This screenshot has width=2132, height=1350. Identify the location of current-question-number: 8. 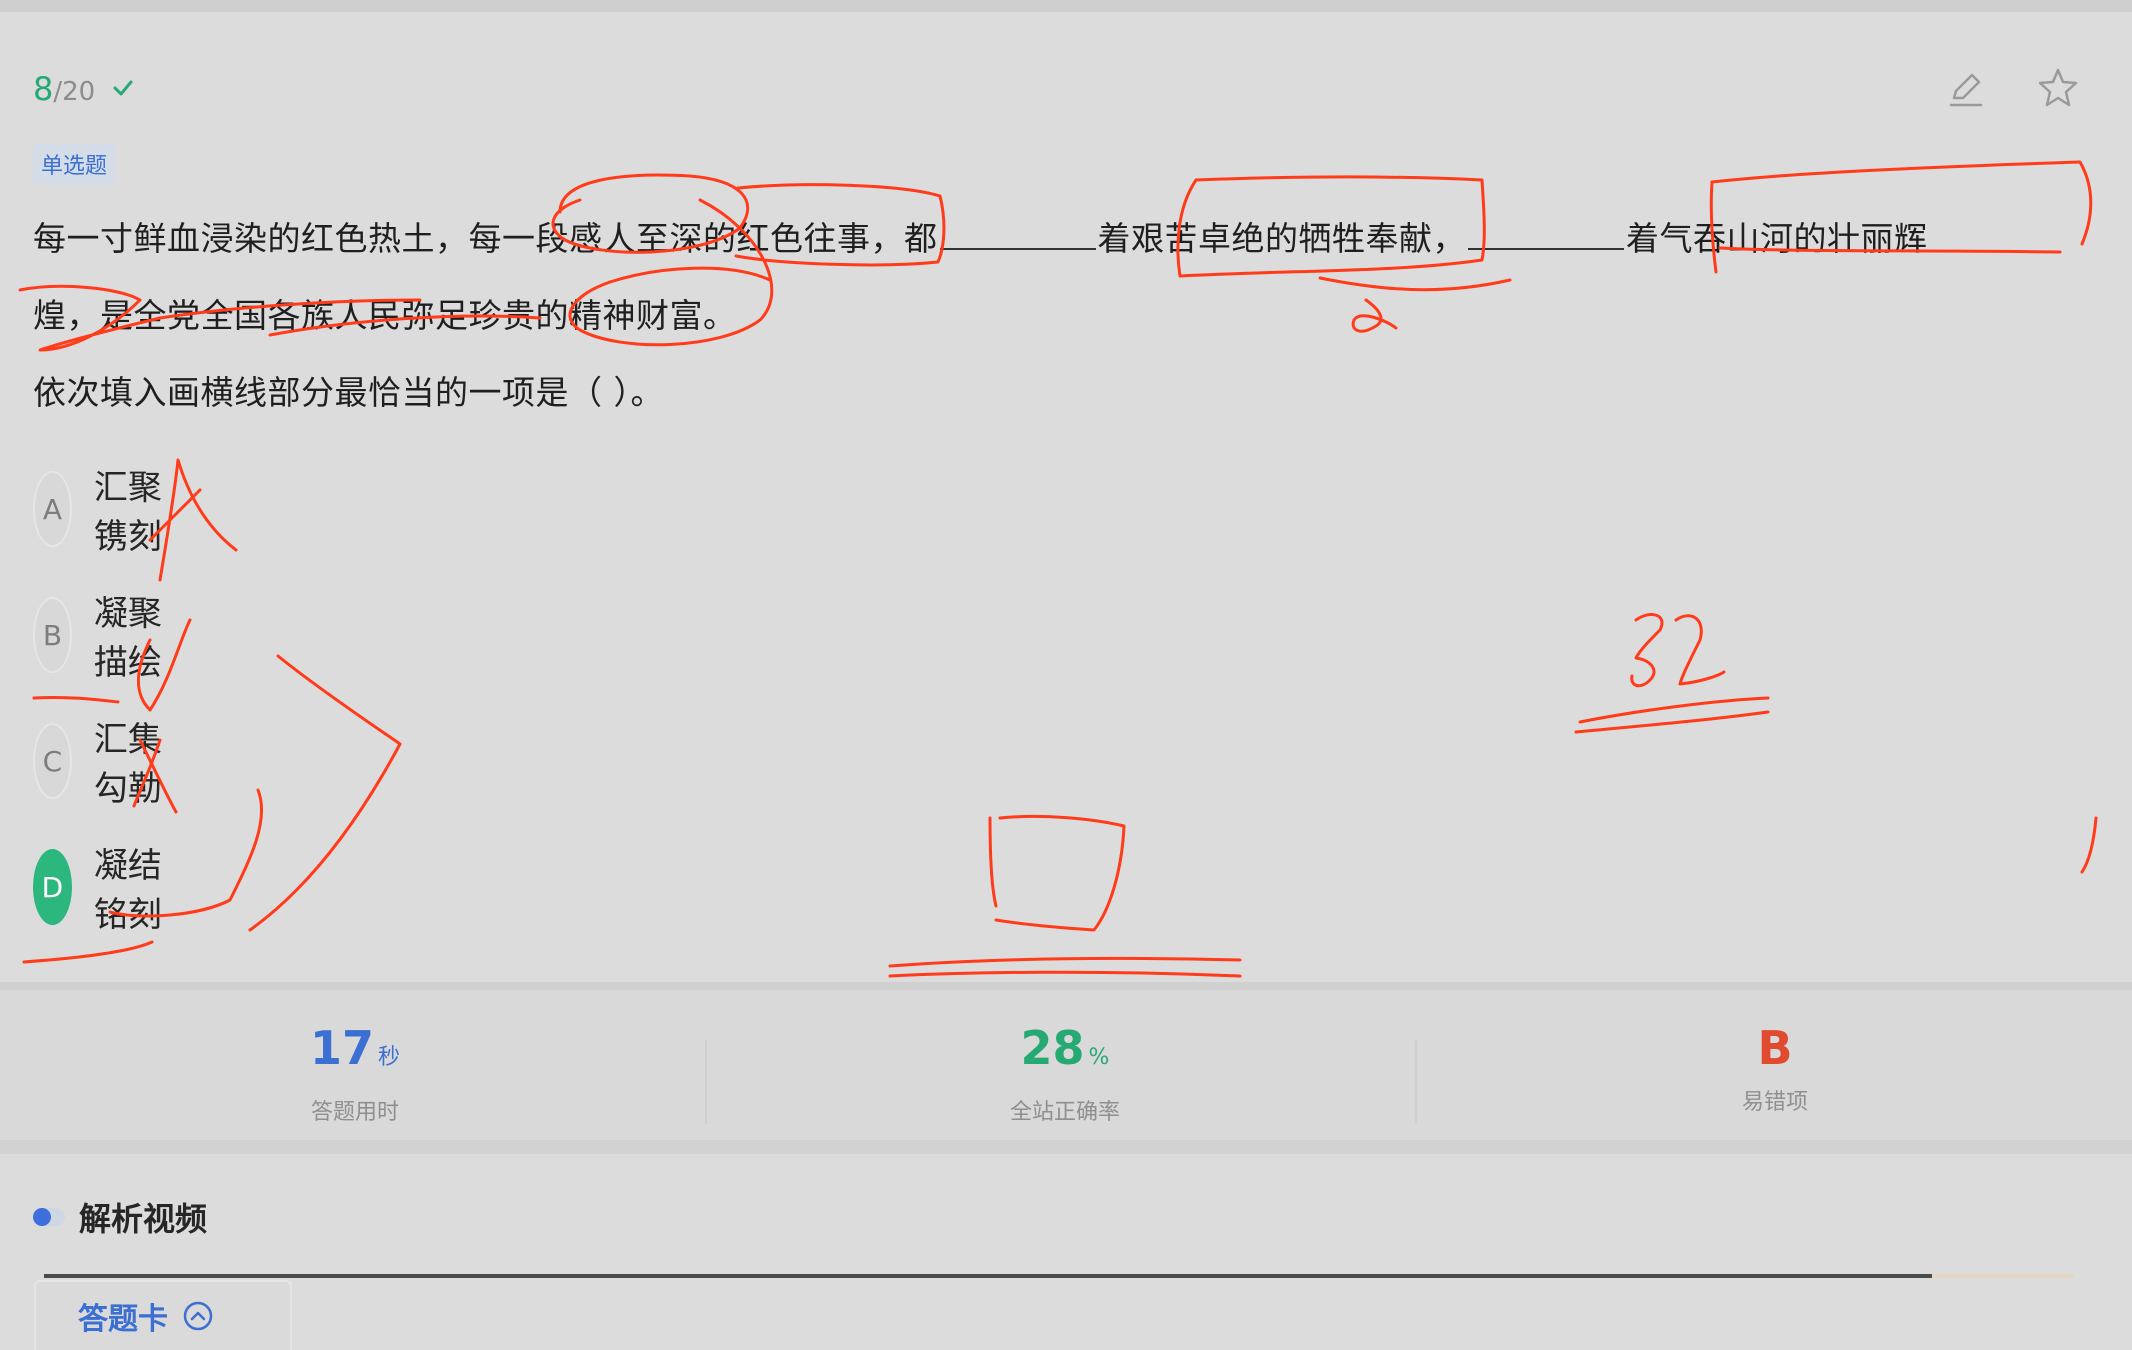
(43, 89).